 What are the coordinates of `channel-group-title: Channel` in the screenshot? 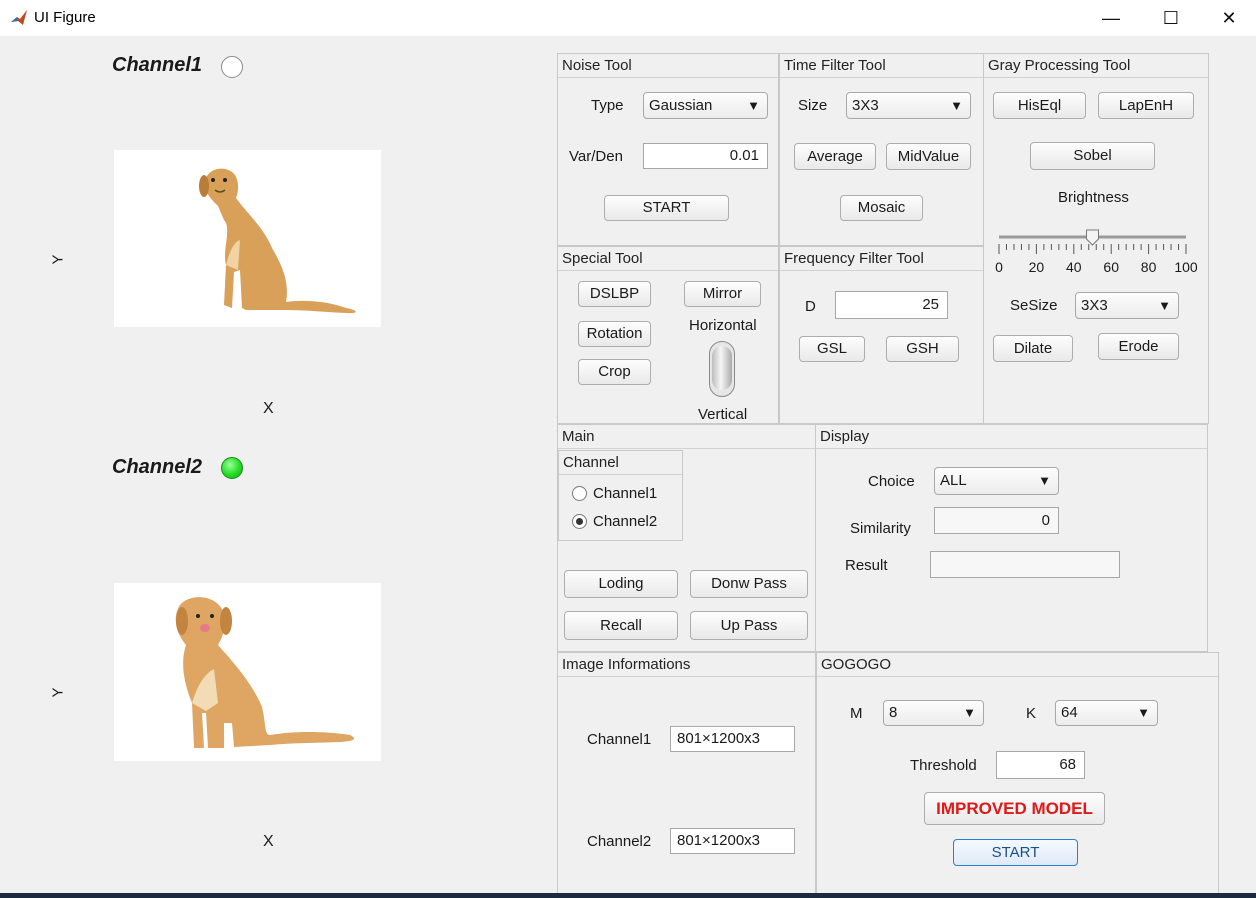 It's located at (620, 463).